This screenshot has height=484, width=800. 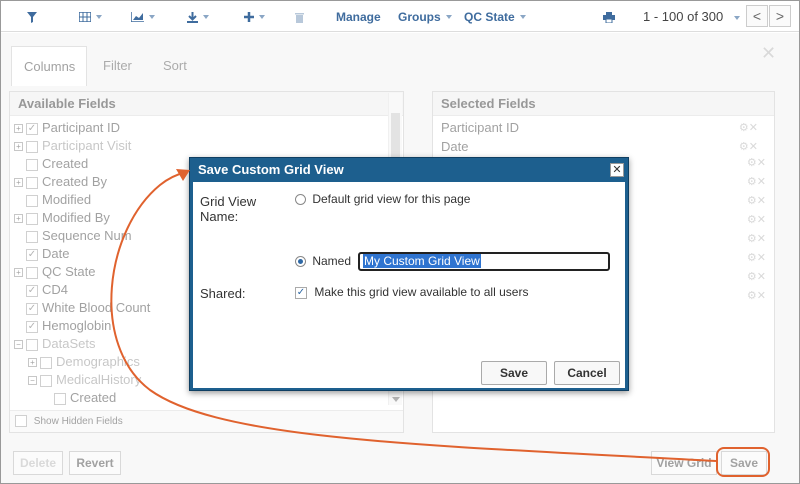 I want to click on delete-rows-button, so click(x=299, y=17).